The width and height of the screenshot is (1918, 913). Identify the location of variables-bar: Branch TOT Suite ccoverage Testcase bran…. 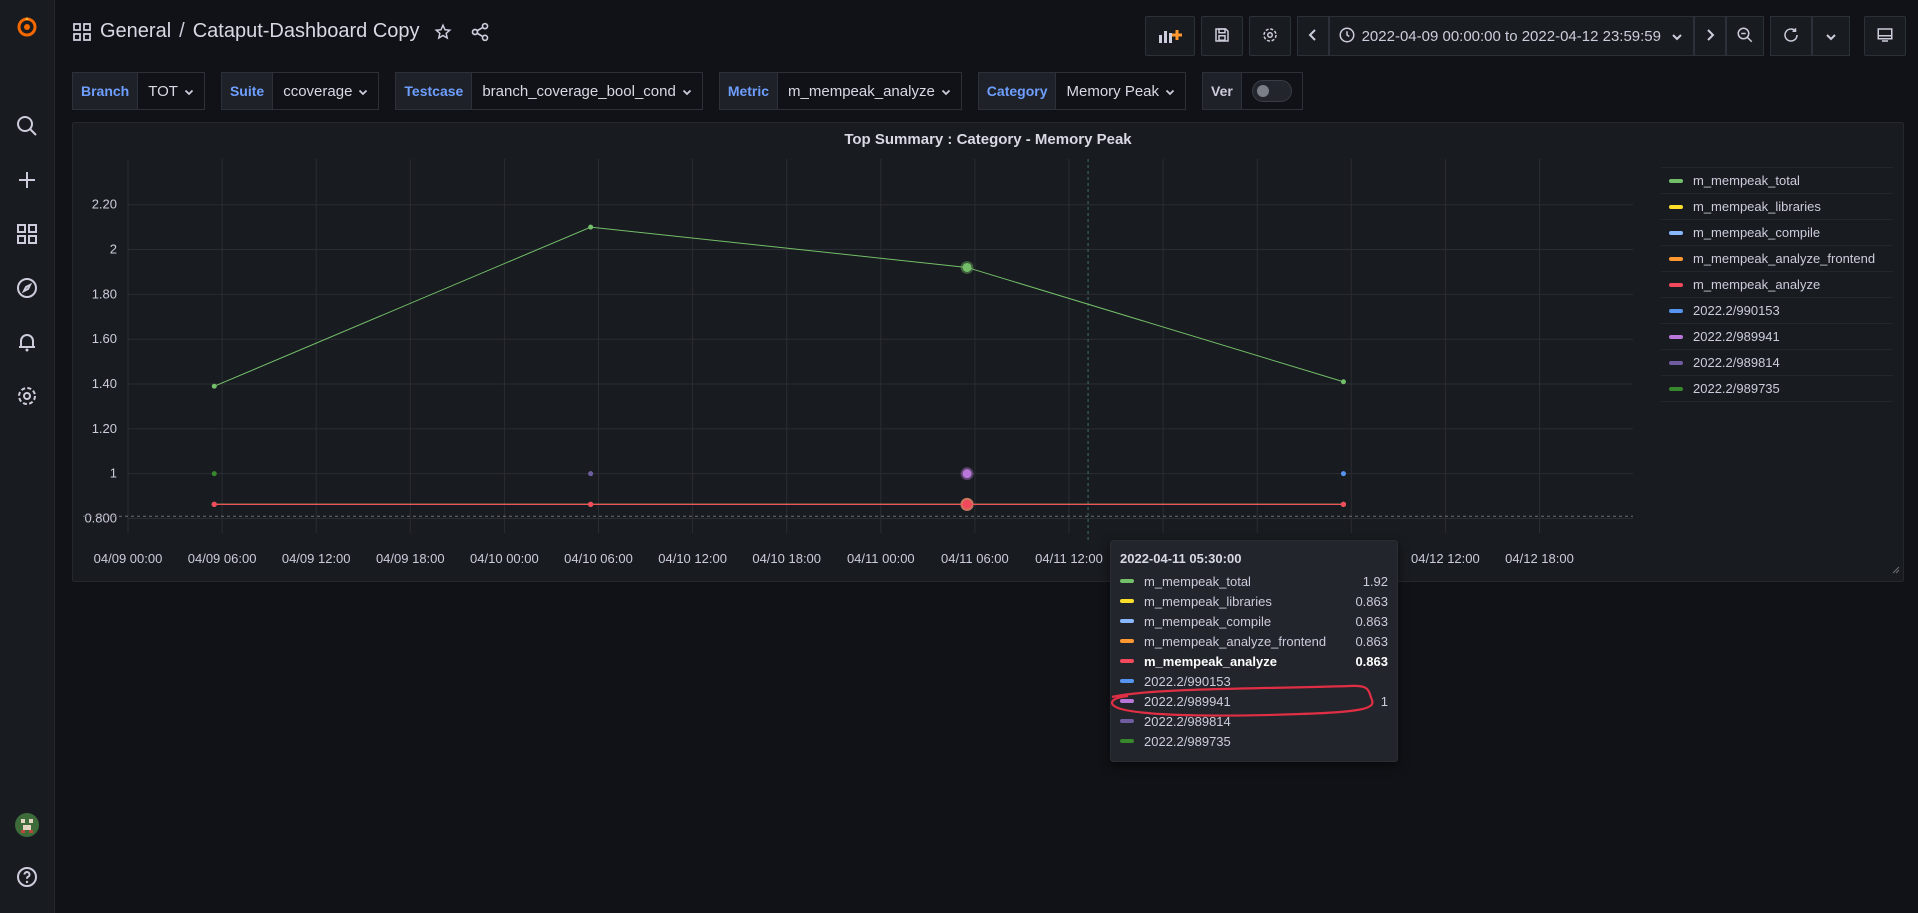
(695, 91).